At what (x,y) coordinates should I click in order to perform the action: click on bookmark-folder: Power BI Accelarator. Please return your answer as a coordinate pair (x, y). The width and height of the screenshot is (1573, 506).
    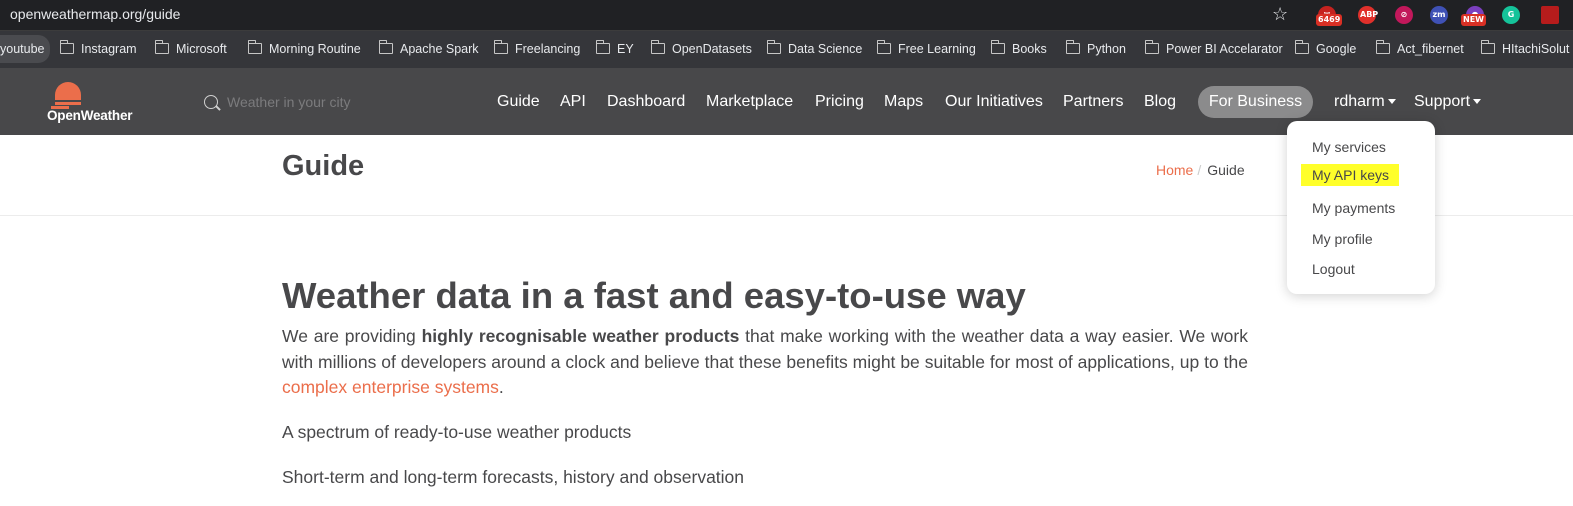
    Looking at the image, I should click on (1213, 48).